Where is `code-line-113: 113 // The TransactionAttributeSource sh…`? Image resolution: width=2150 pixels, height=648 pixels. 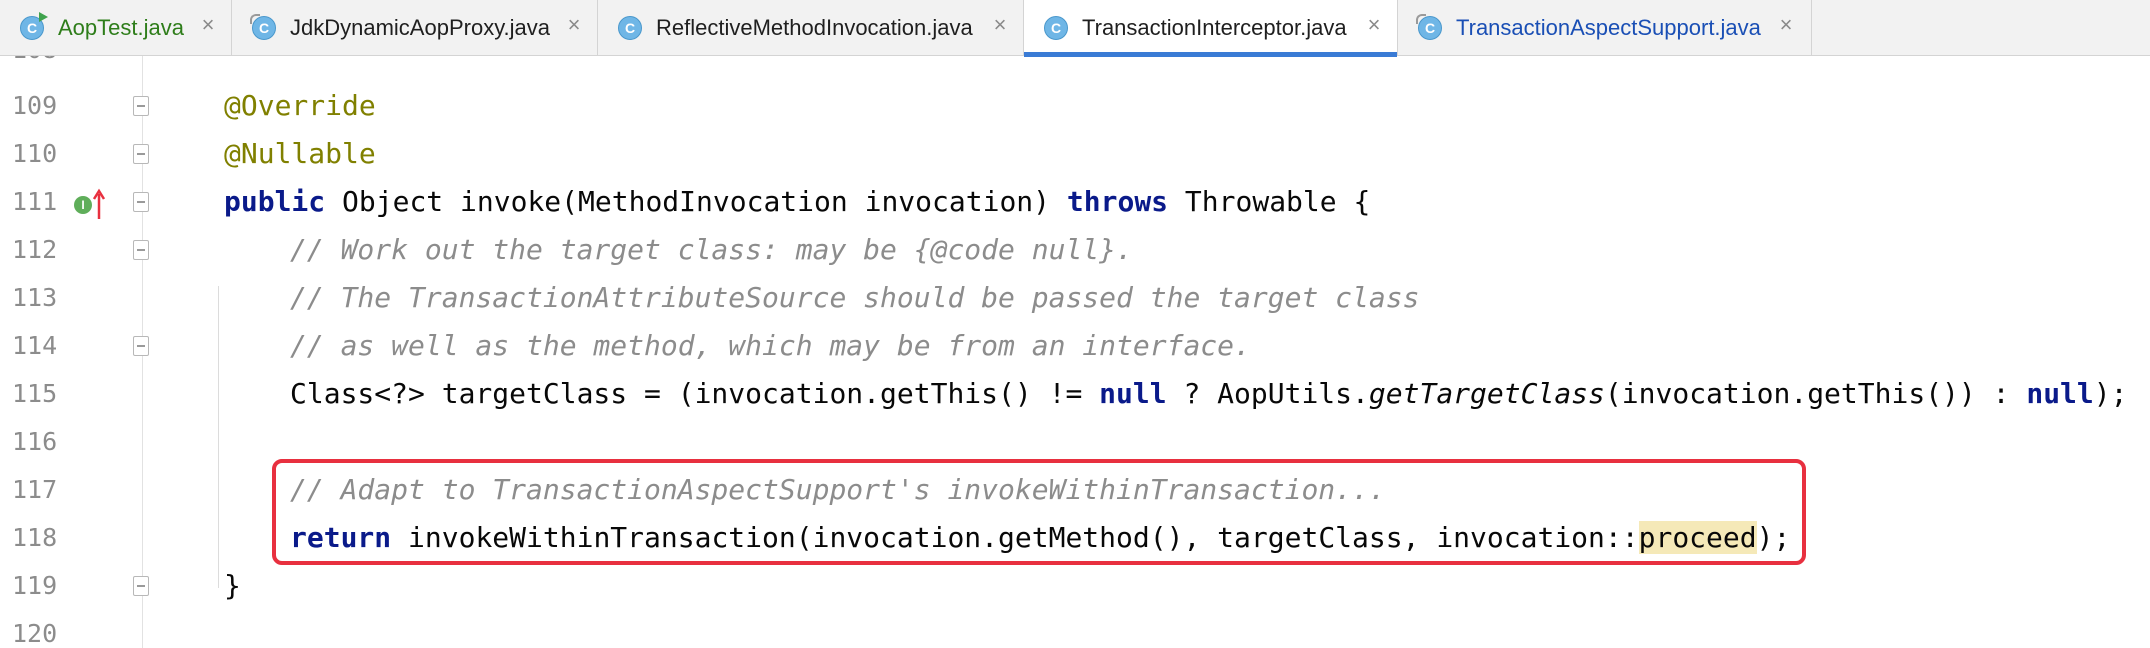 code-line-113: 113 // The TransactionAttributeSource sh… is located at coordinates (1075, 298).